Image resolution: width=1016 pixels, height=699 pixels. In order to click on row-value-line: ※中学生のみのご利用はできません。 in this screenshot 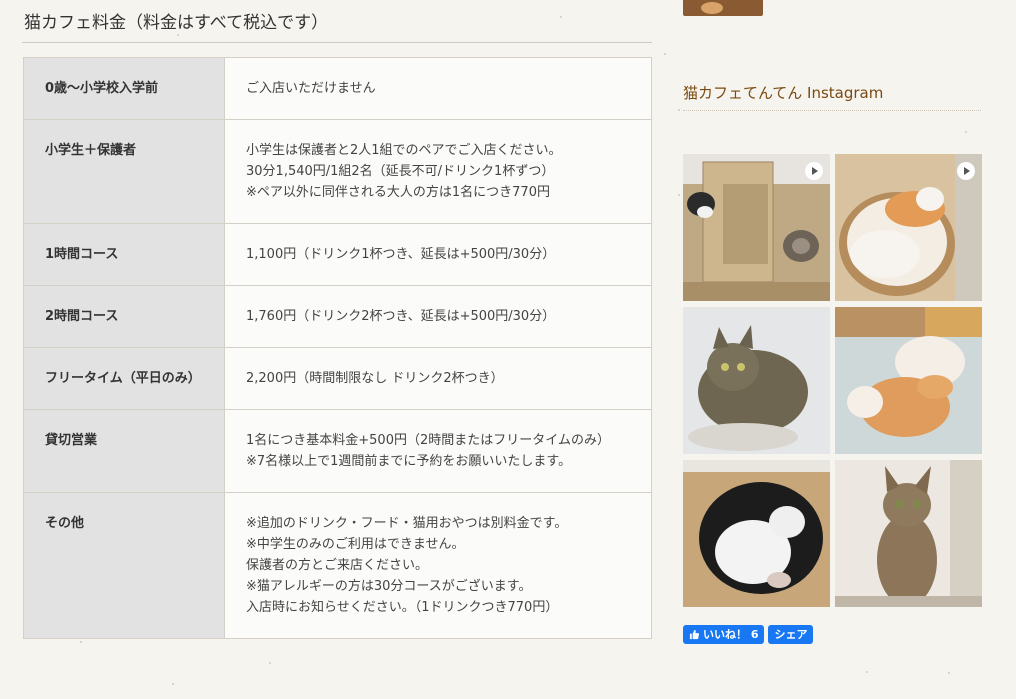, I will do `click(355, 544)`.